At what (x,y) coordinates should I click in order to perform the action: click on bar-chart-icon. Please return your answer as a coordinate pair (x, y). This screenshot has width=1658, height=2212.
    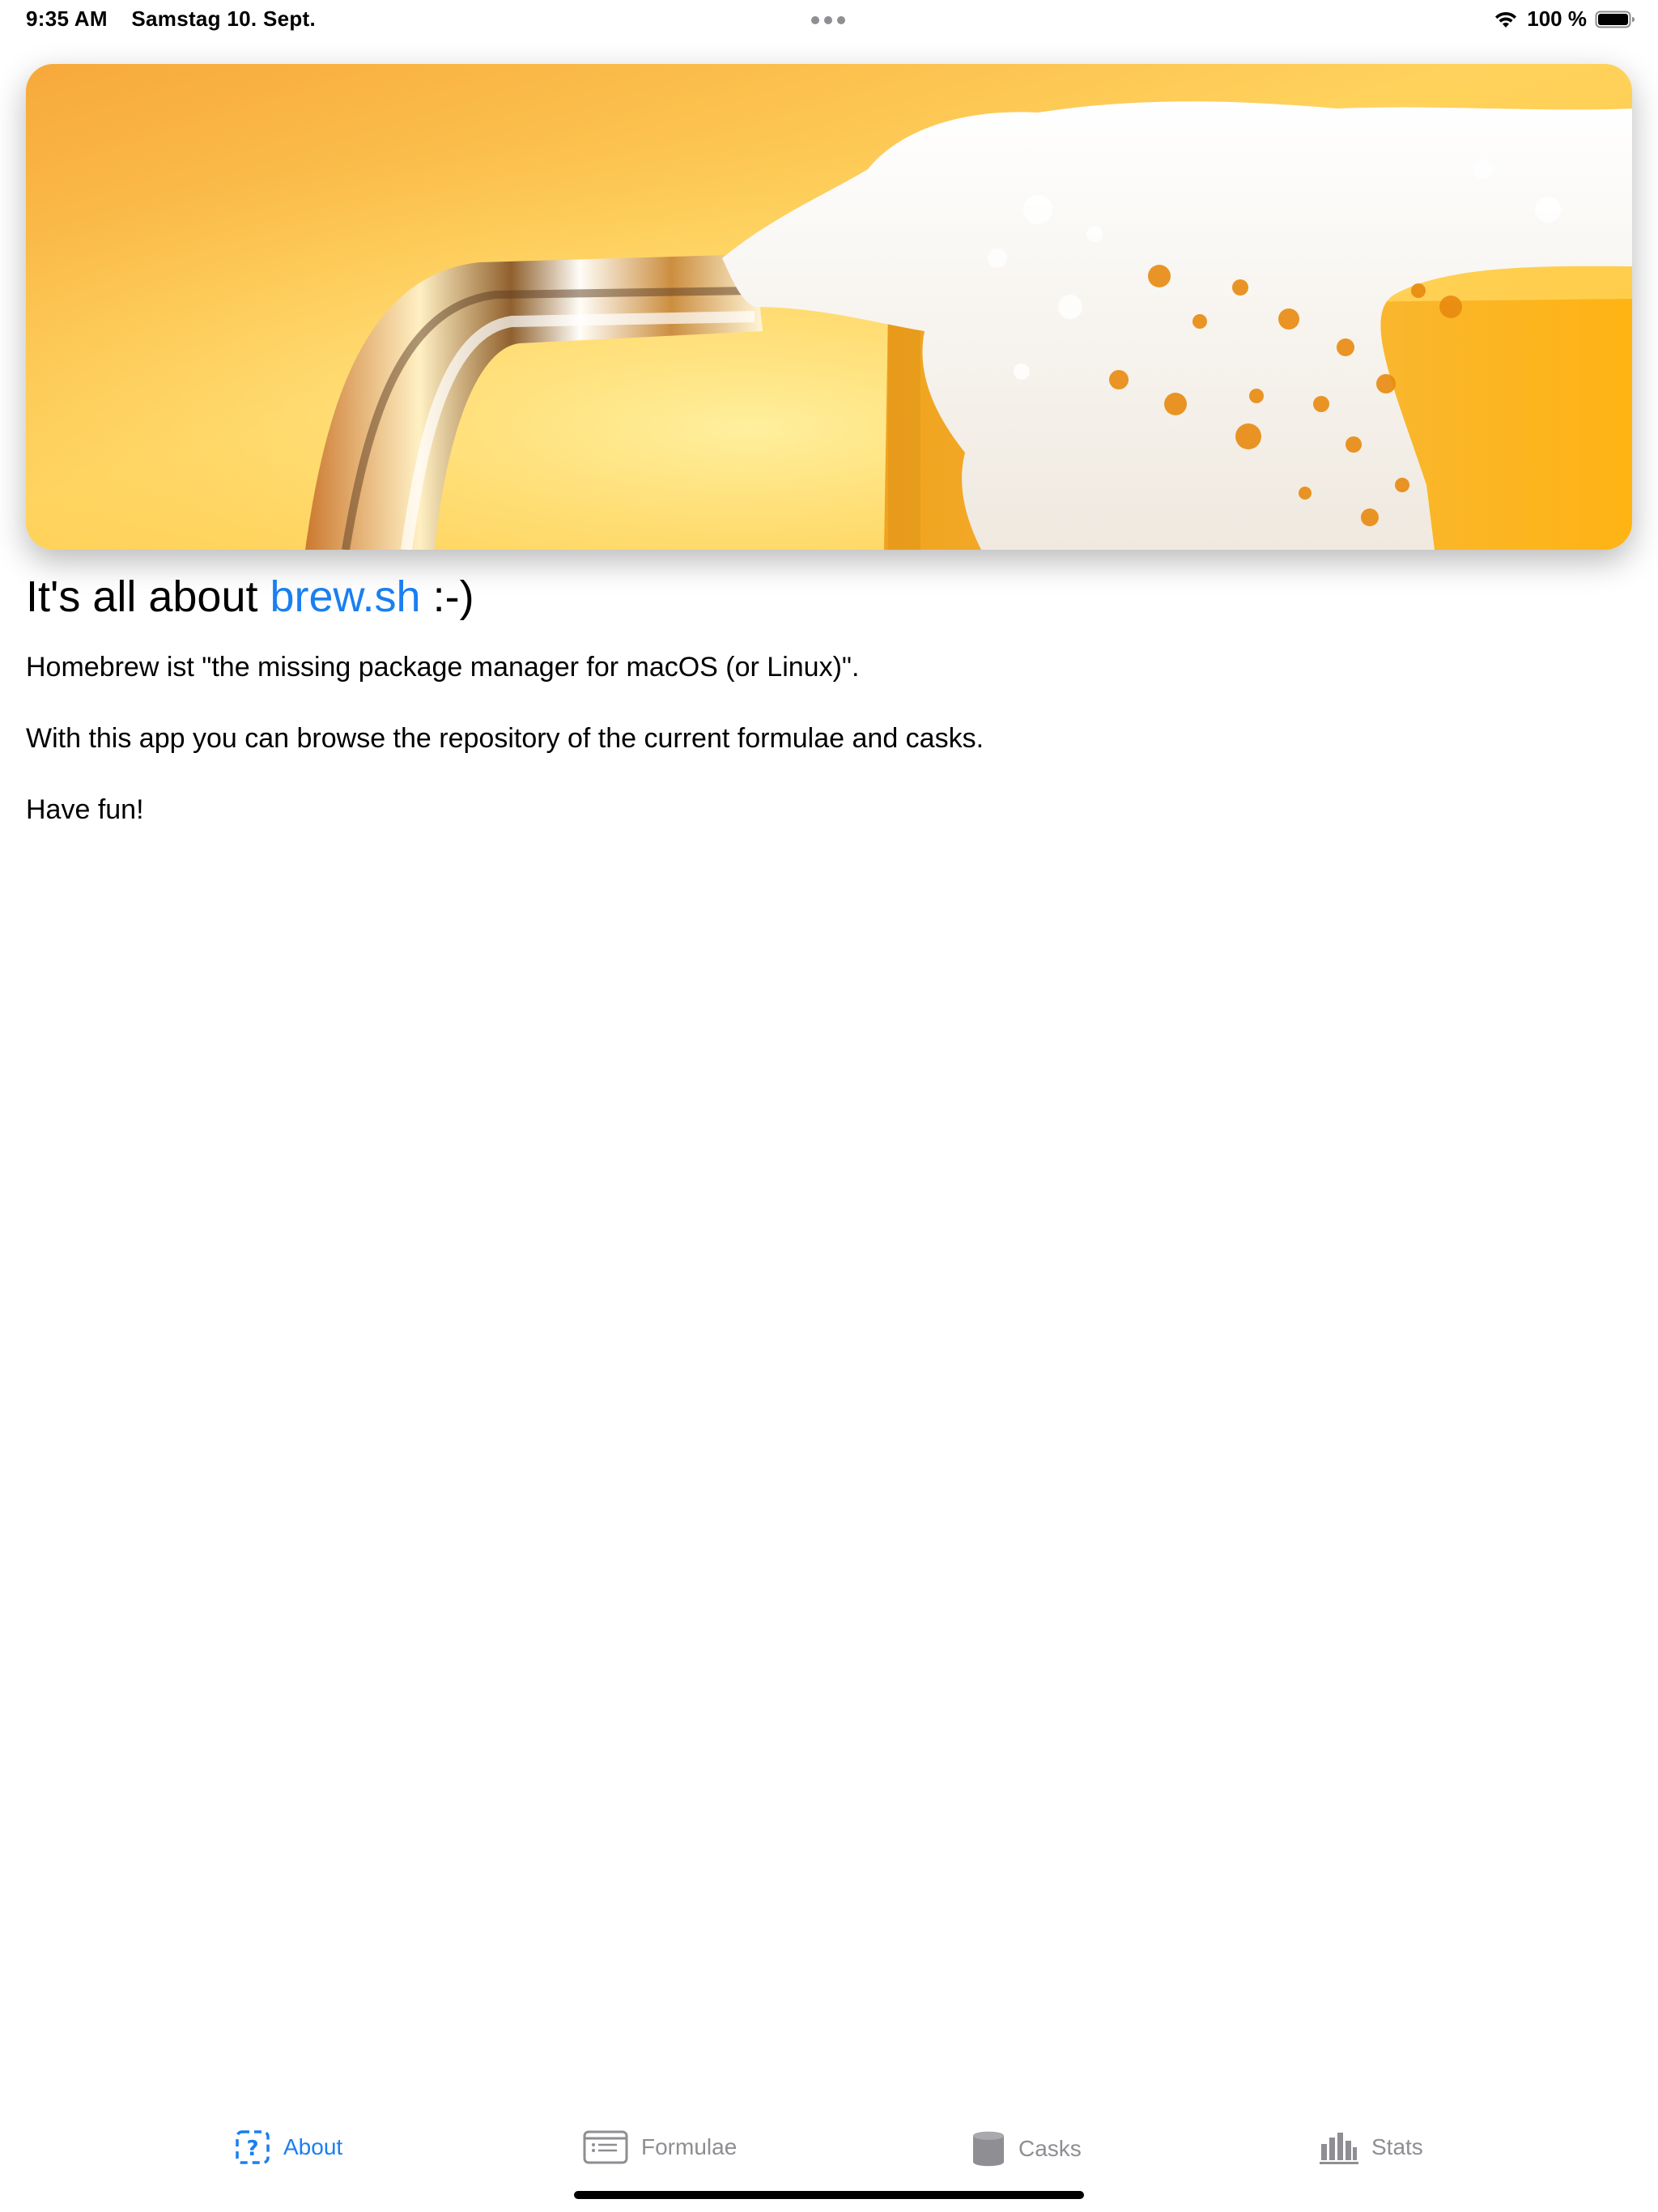
    Looking at the image, I should click on (1339, 2149).